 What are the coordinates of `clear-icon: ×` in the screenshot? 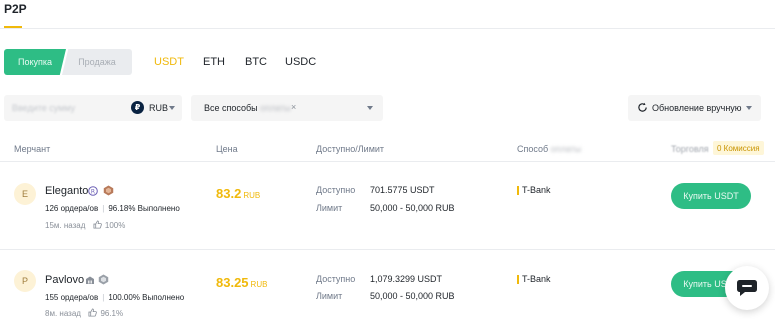 It's located at (293, 107).